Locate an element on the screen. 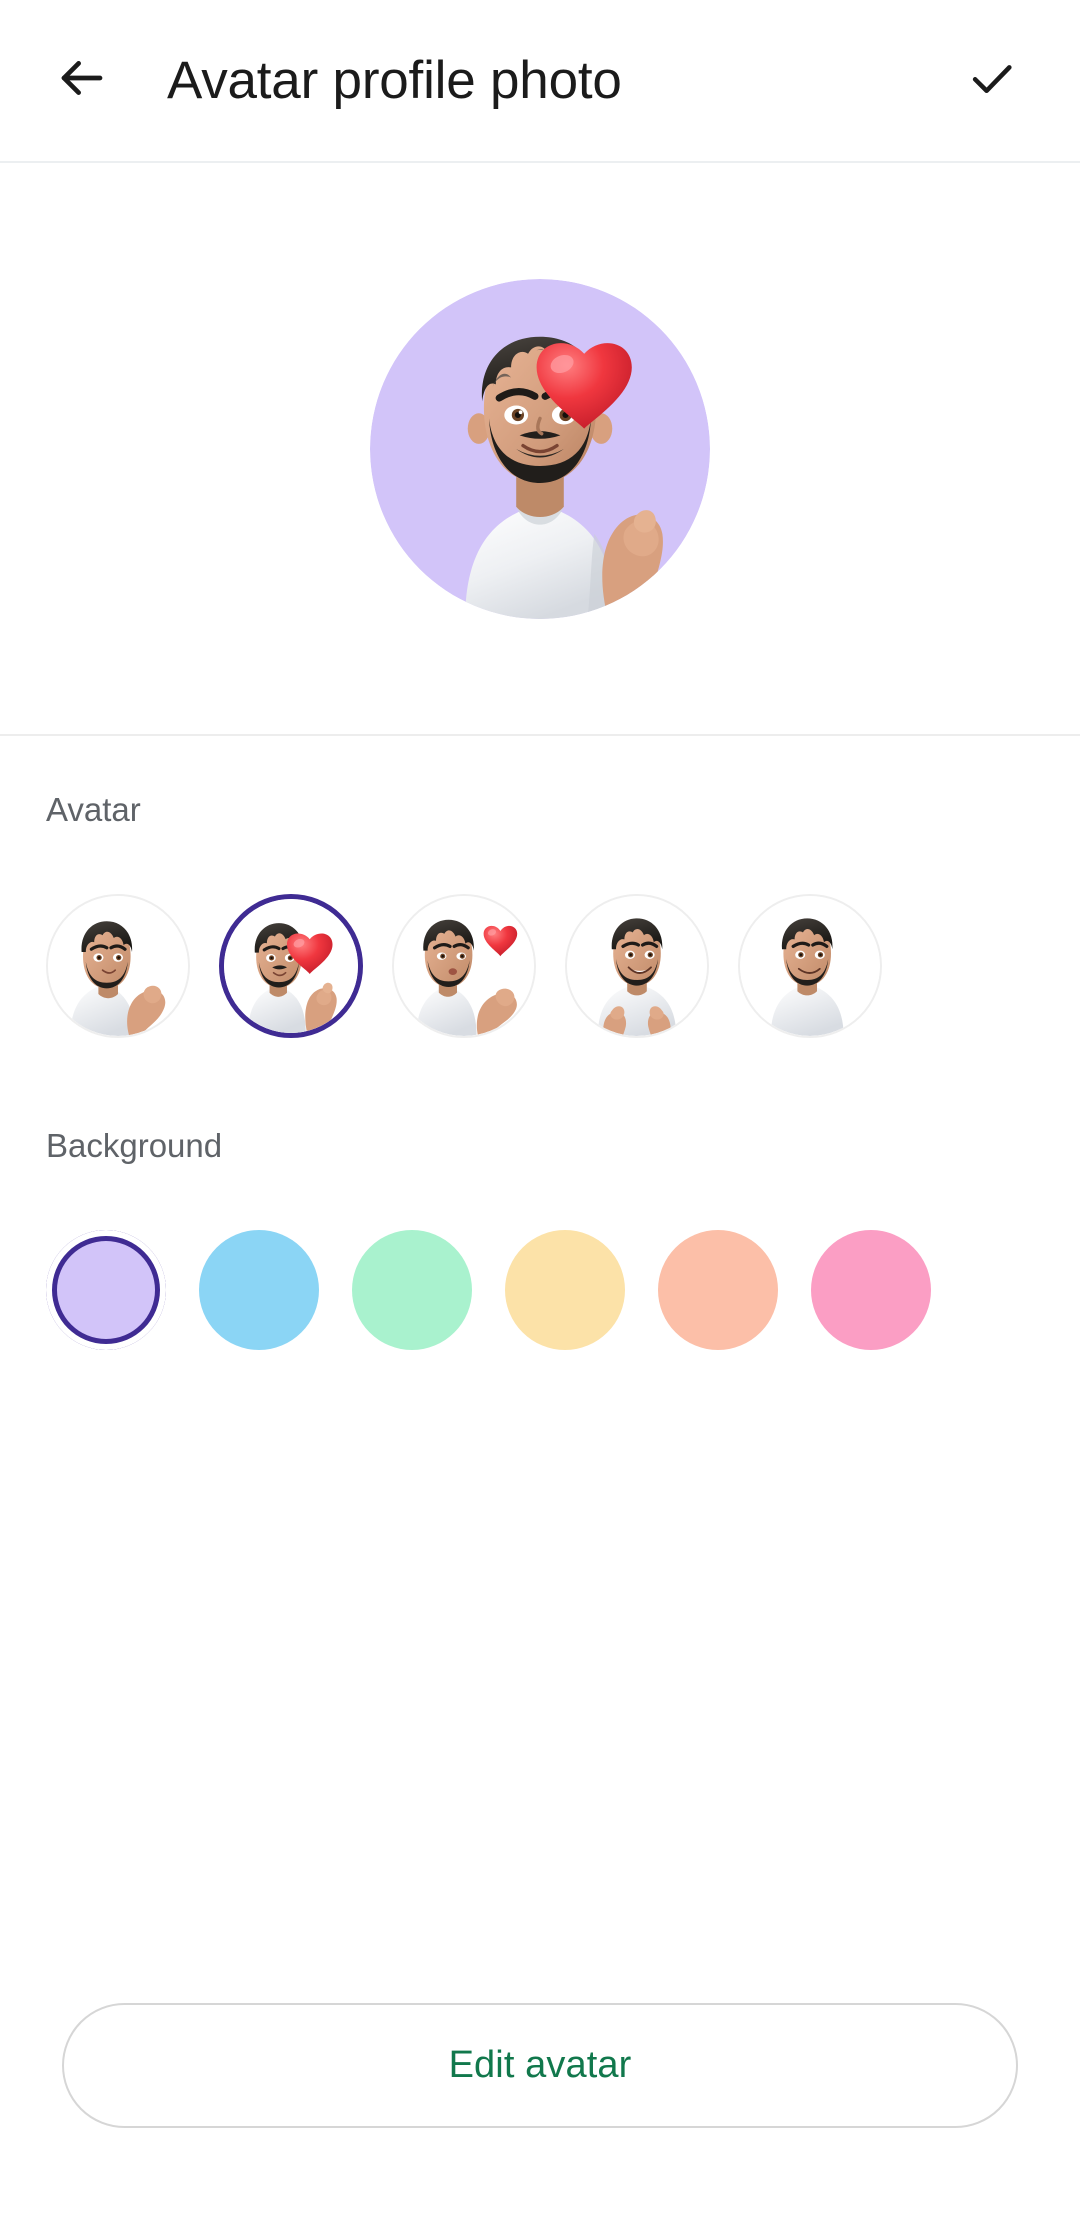  avatar-option-arms-crossed is located at coordinates (118, 966).